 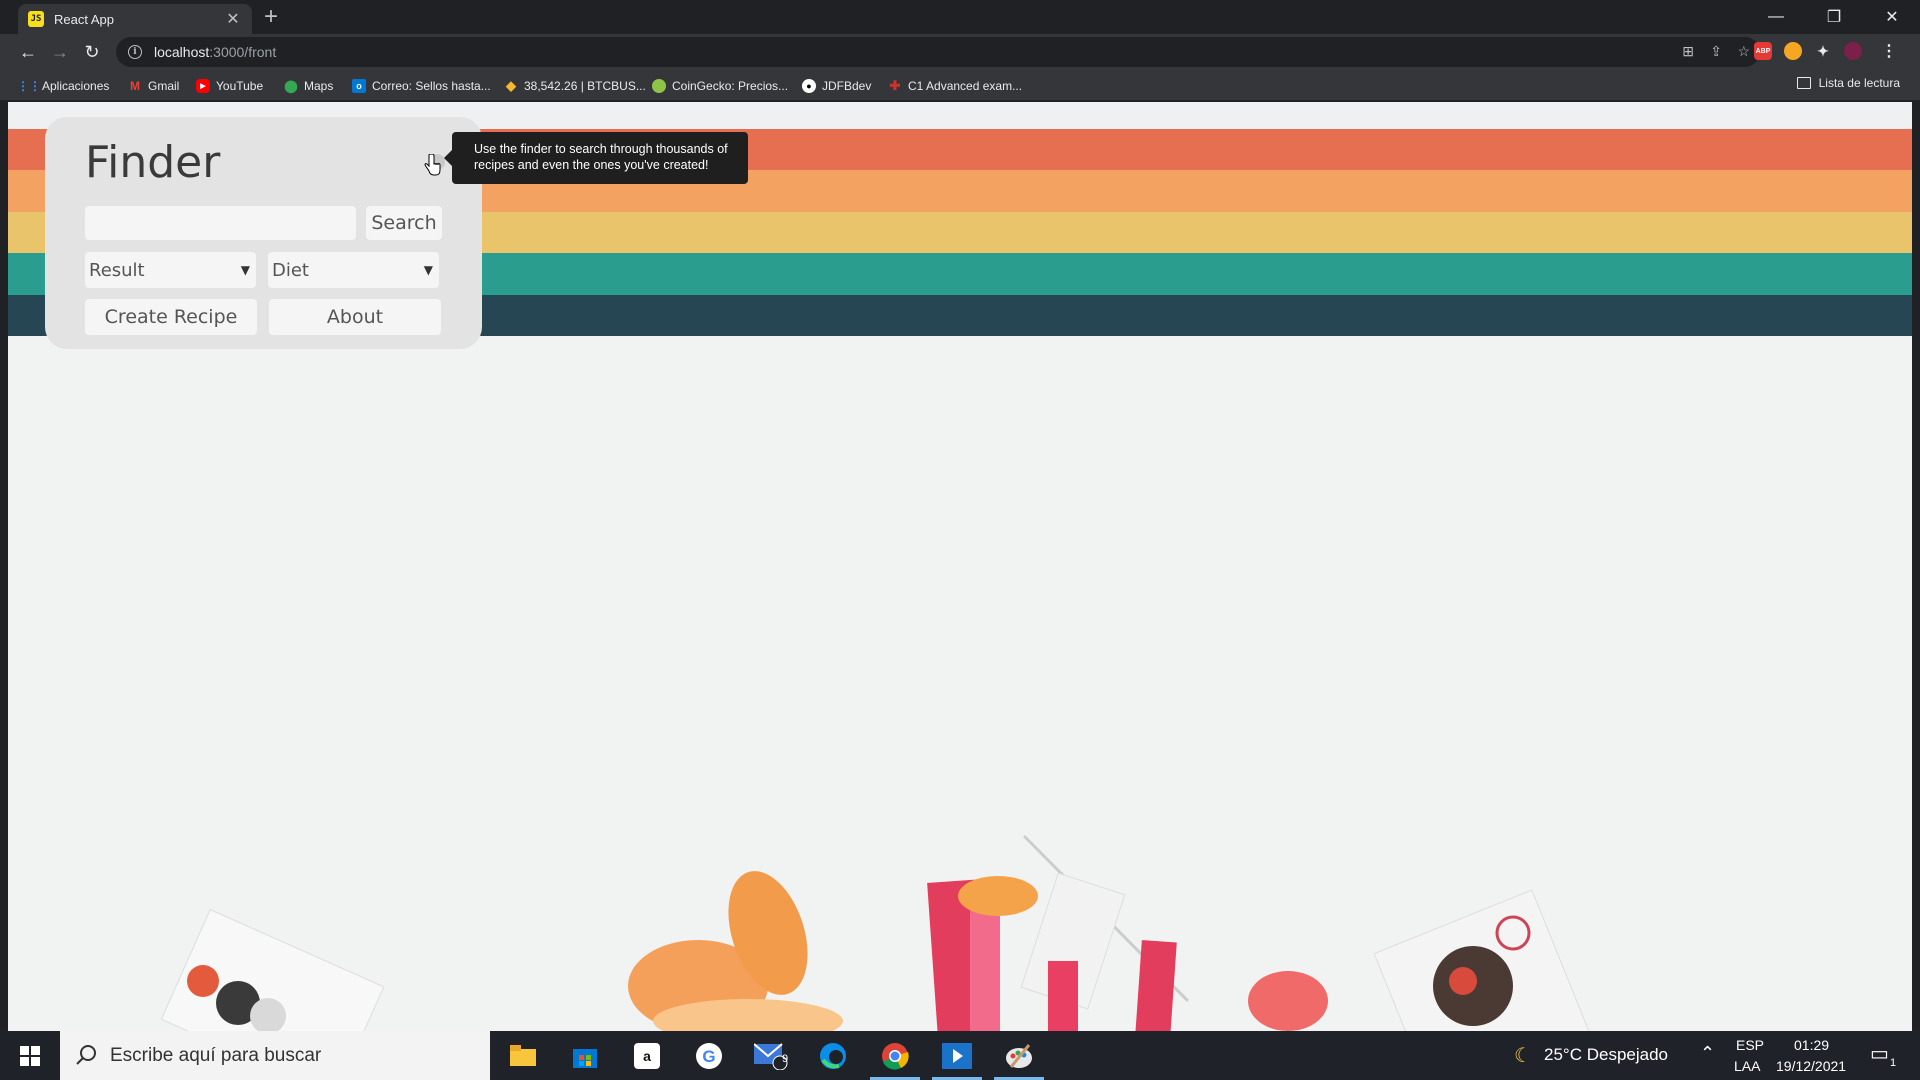 I want to click on share-icon: ⇪, so click(x=1716, y=51).